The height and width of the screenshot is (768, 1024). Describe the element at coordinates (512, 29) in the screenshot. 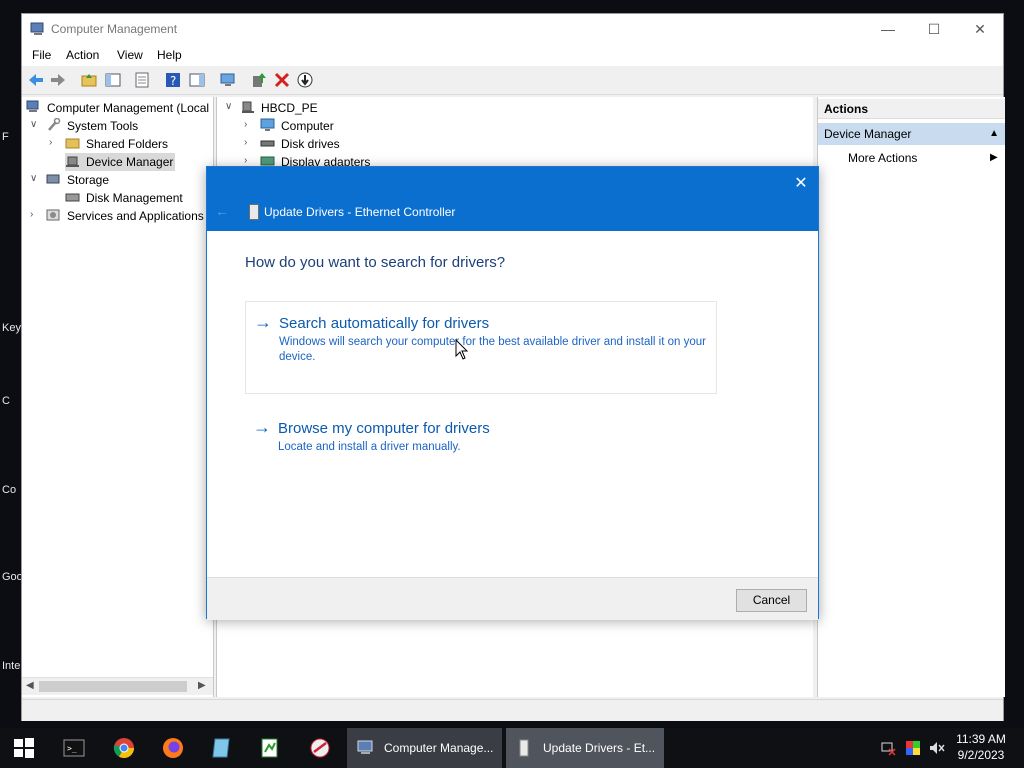

I see `title-bar: Computer Management — ☐ ✕` at that location.